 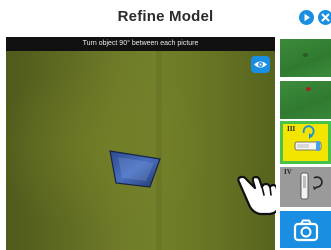 I want to click on play-icon, so click(x=307, y=17).